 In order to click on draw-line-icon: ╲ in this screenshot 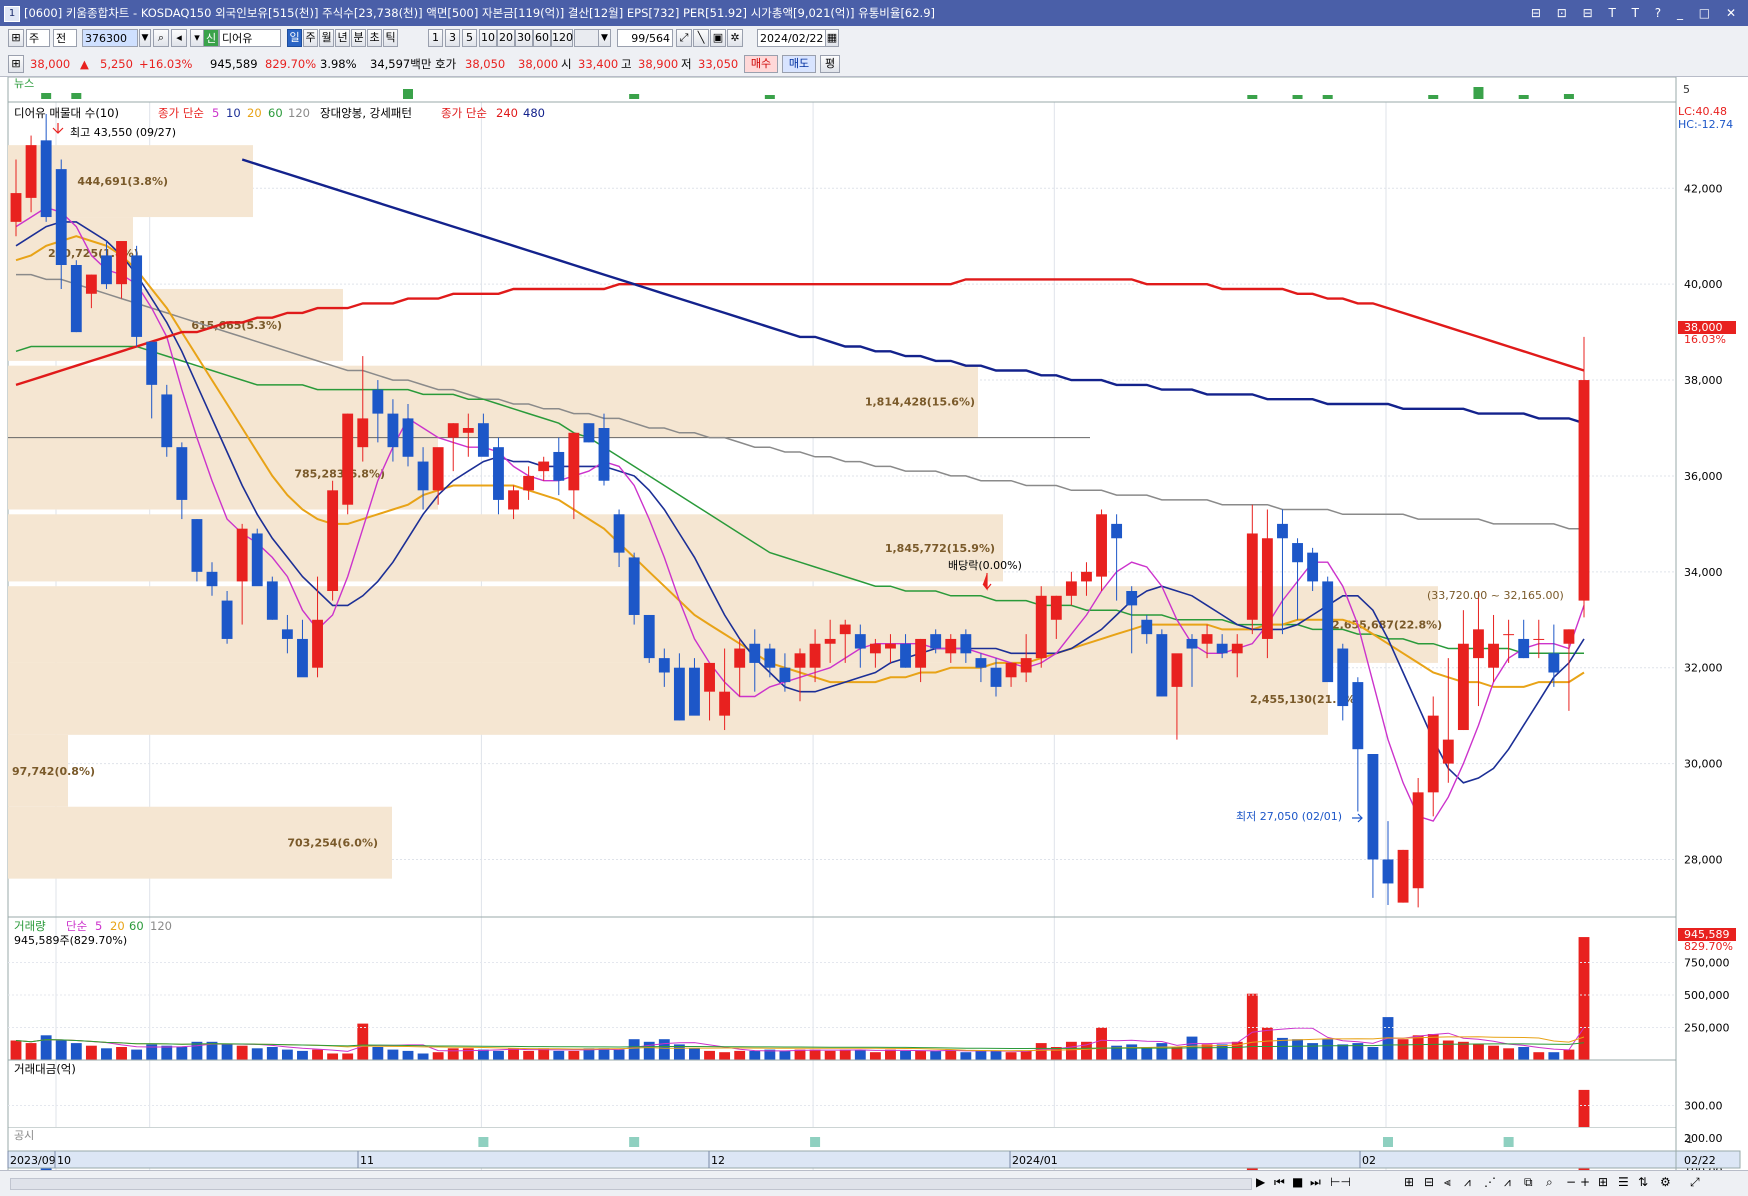, I will do `click(701, 38)`.